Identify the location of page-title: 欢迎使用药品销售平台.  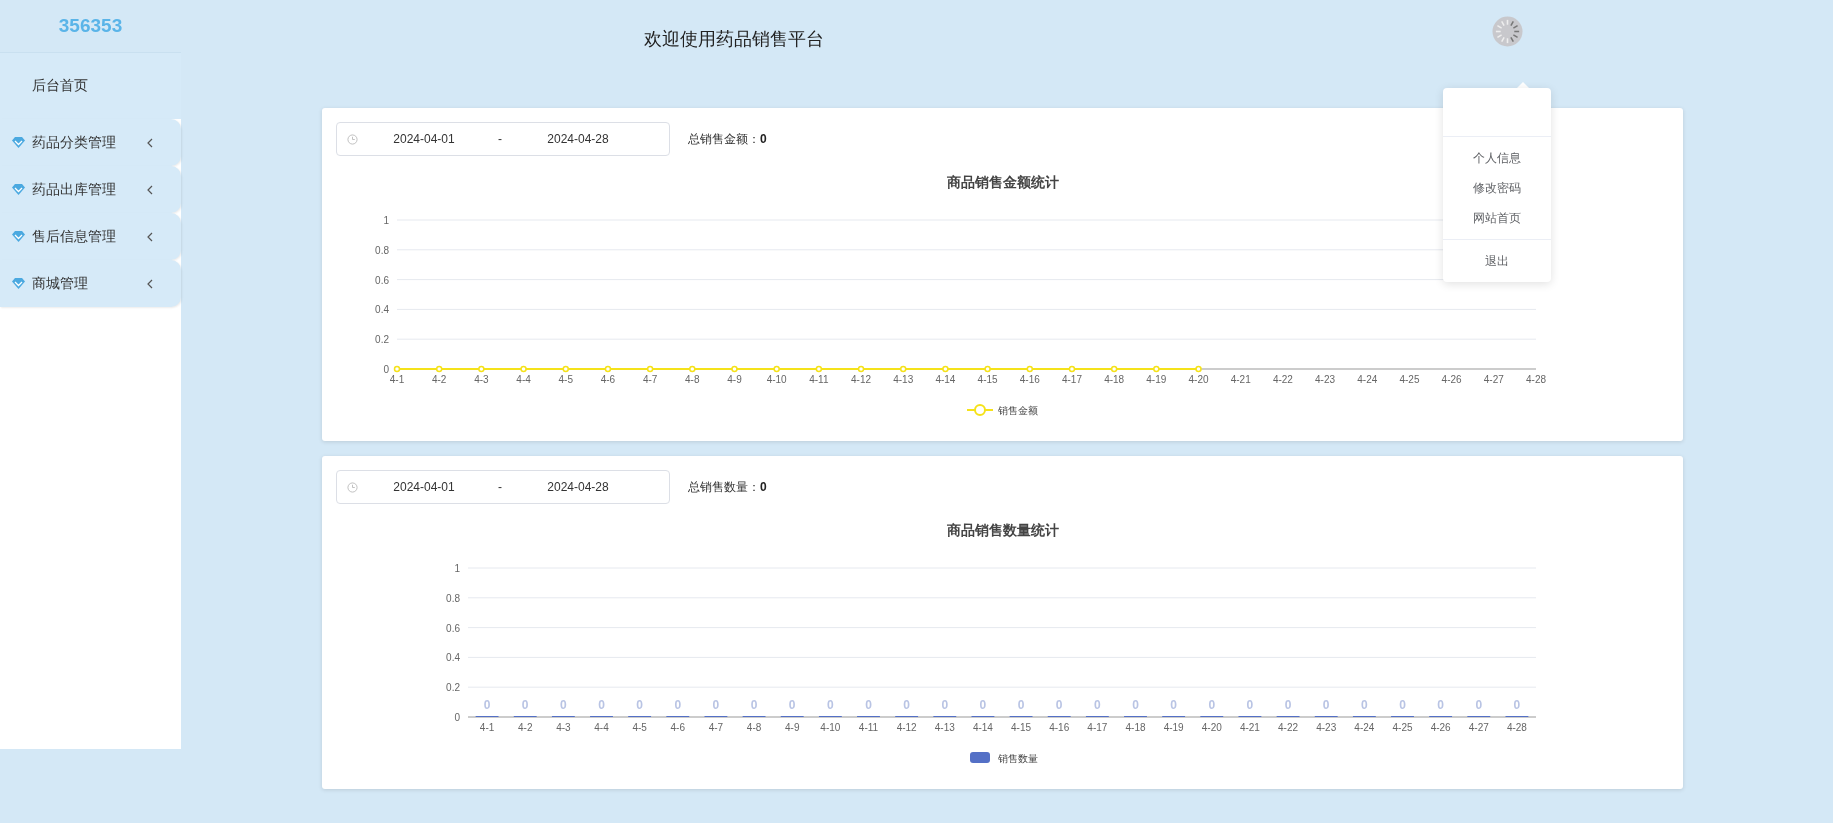
(734, 39).